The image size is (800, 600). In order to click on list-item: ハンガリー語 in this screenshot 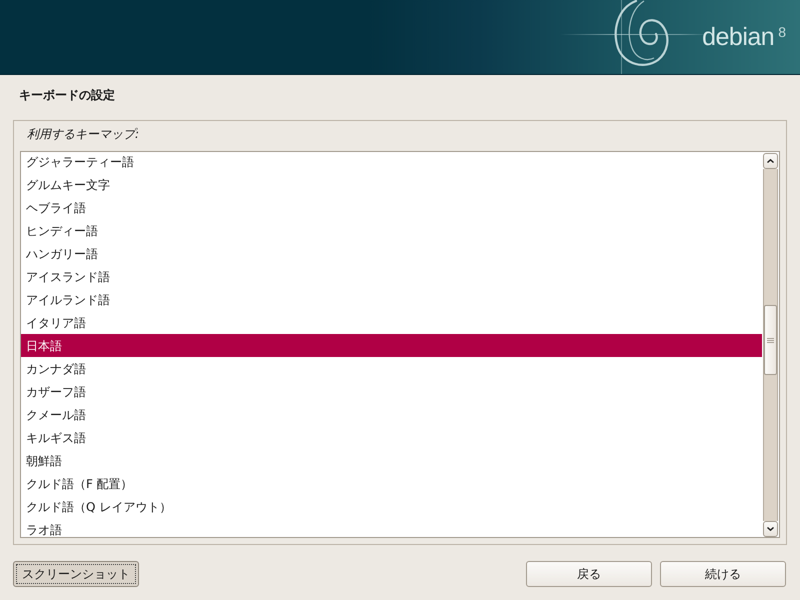, I will do `click(391, 253)`.